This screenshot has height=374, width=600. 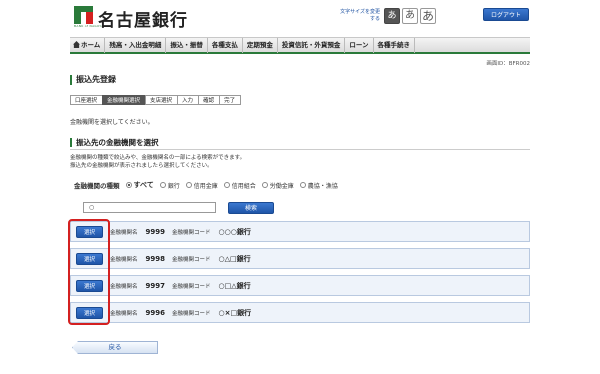 I want to click on nav-item-payments: 各種支払, so click(x=225, y=45).